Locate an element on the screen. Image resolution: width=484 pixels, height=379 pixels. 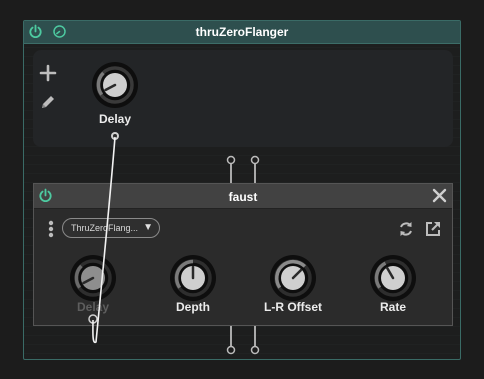
faust-window-title: faust is located at coordinates (243, 197).